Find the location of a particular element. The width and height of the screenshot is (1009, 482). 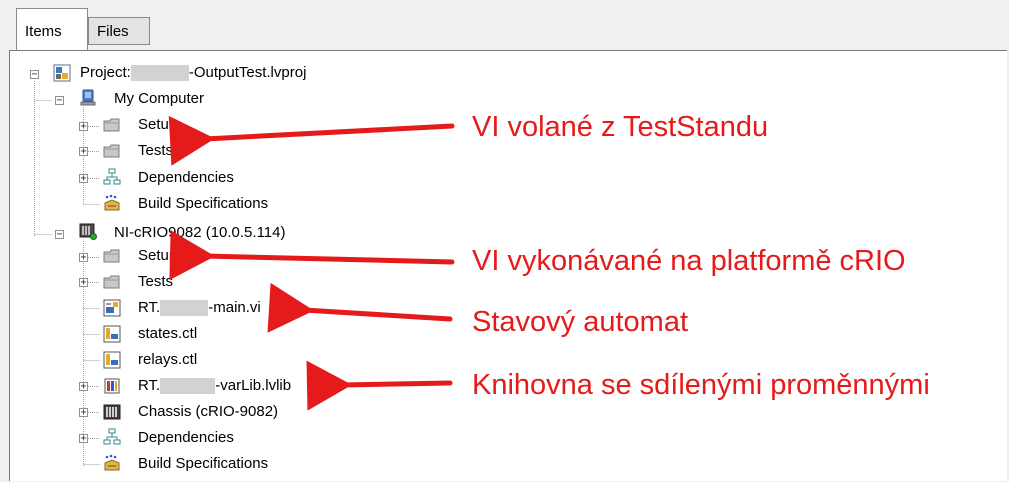

target-setup-expand-toggle: + is located at coordinates (83, 258).